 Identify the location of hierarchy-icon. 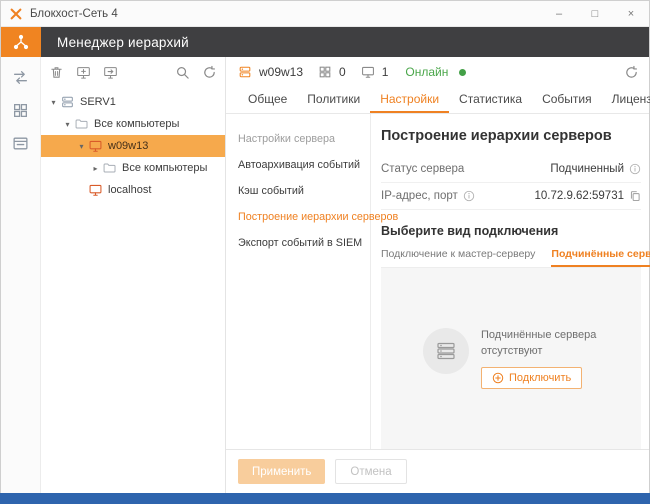
(21, 42).